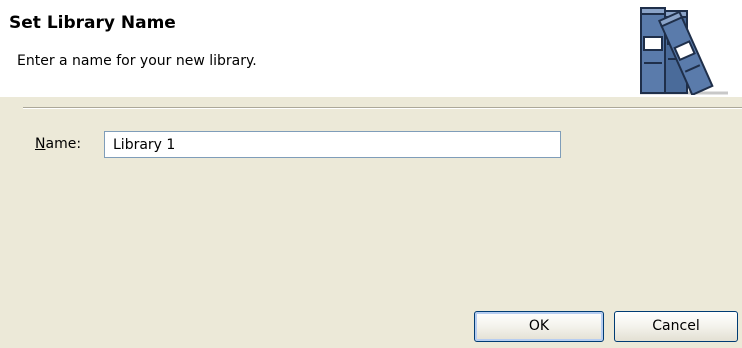 This screenshot has width=742, height=348. Describe the element at coordinates (539, 326) in the screenshot. I see `ok-button: OK` at that location.